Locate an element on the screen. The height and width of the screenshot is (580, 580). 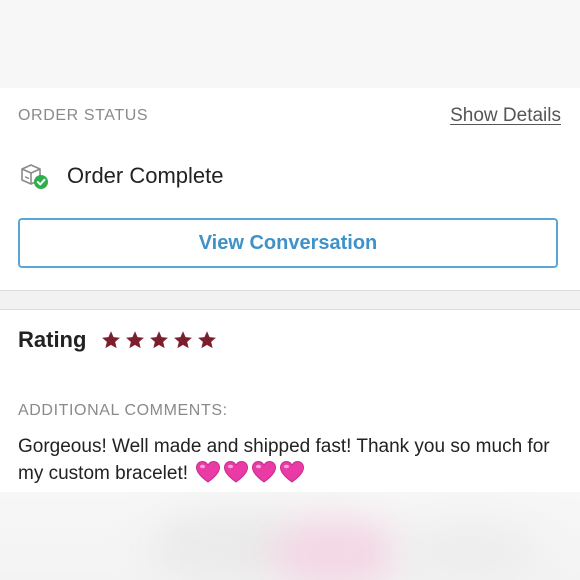
order-status-row: Order Complete is located at coordinates (121, 176).